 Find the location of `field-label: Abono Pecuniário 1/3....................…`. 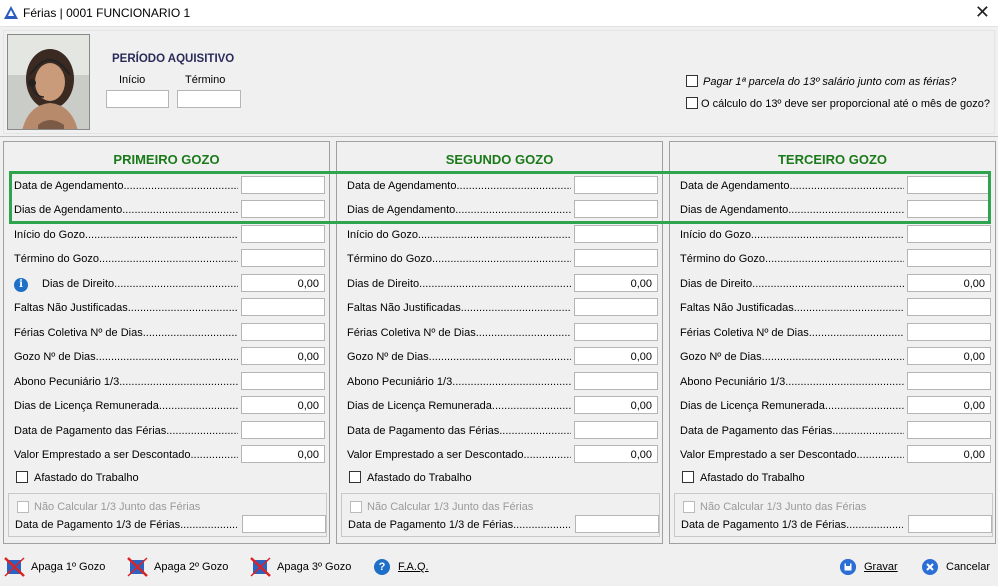

field-label: Abono Pecuniário 1/3....................… is located at coordinates (459, 382).